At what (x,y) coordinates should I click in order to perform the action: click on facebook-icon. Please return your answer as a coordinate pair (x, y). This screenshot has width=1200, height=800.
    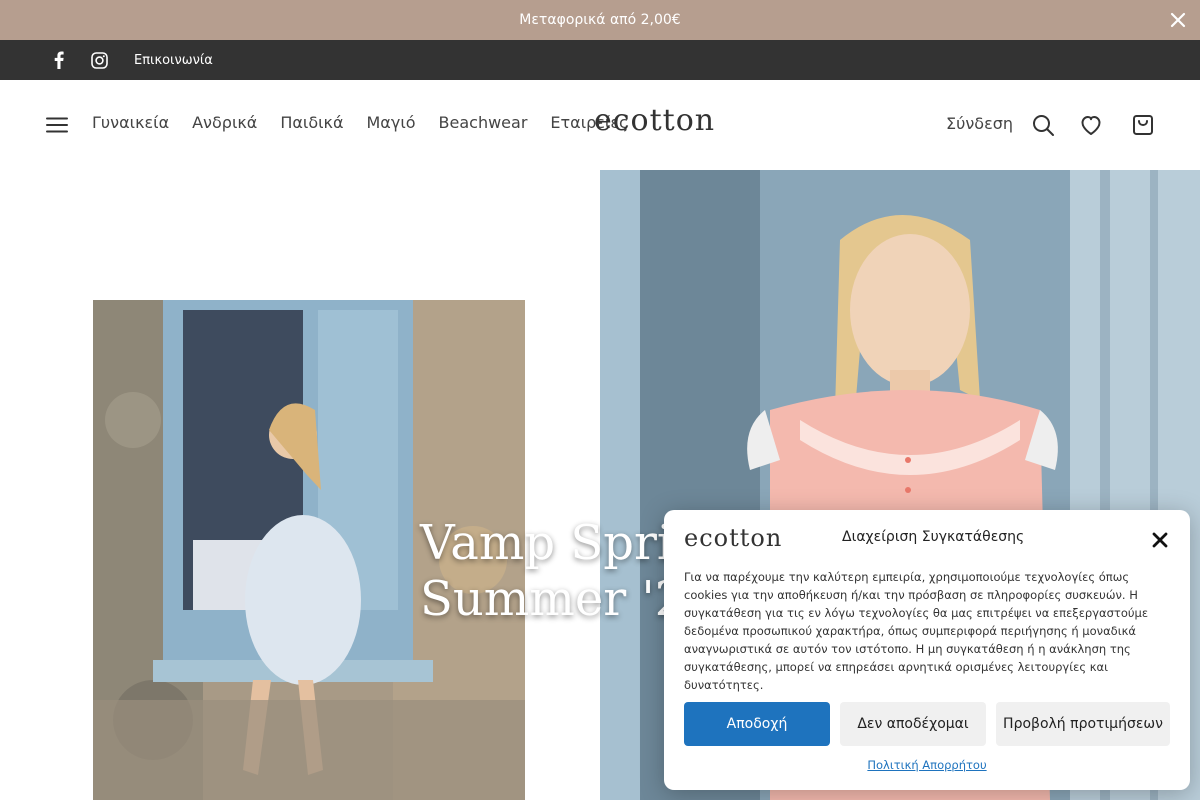
    Looking at the image, I should click on (59, 60).